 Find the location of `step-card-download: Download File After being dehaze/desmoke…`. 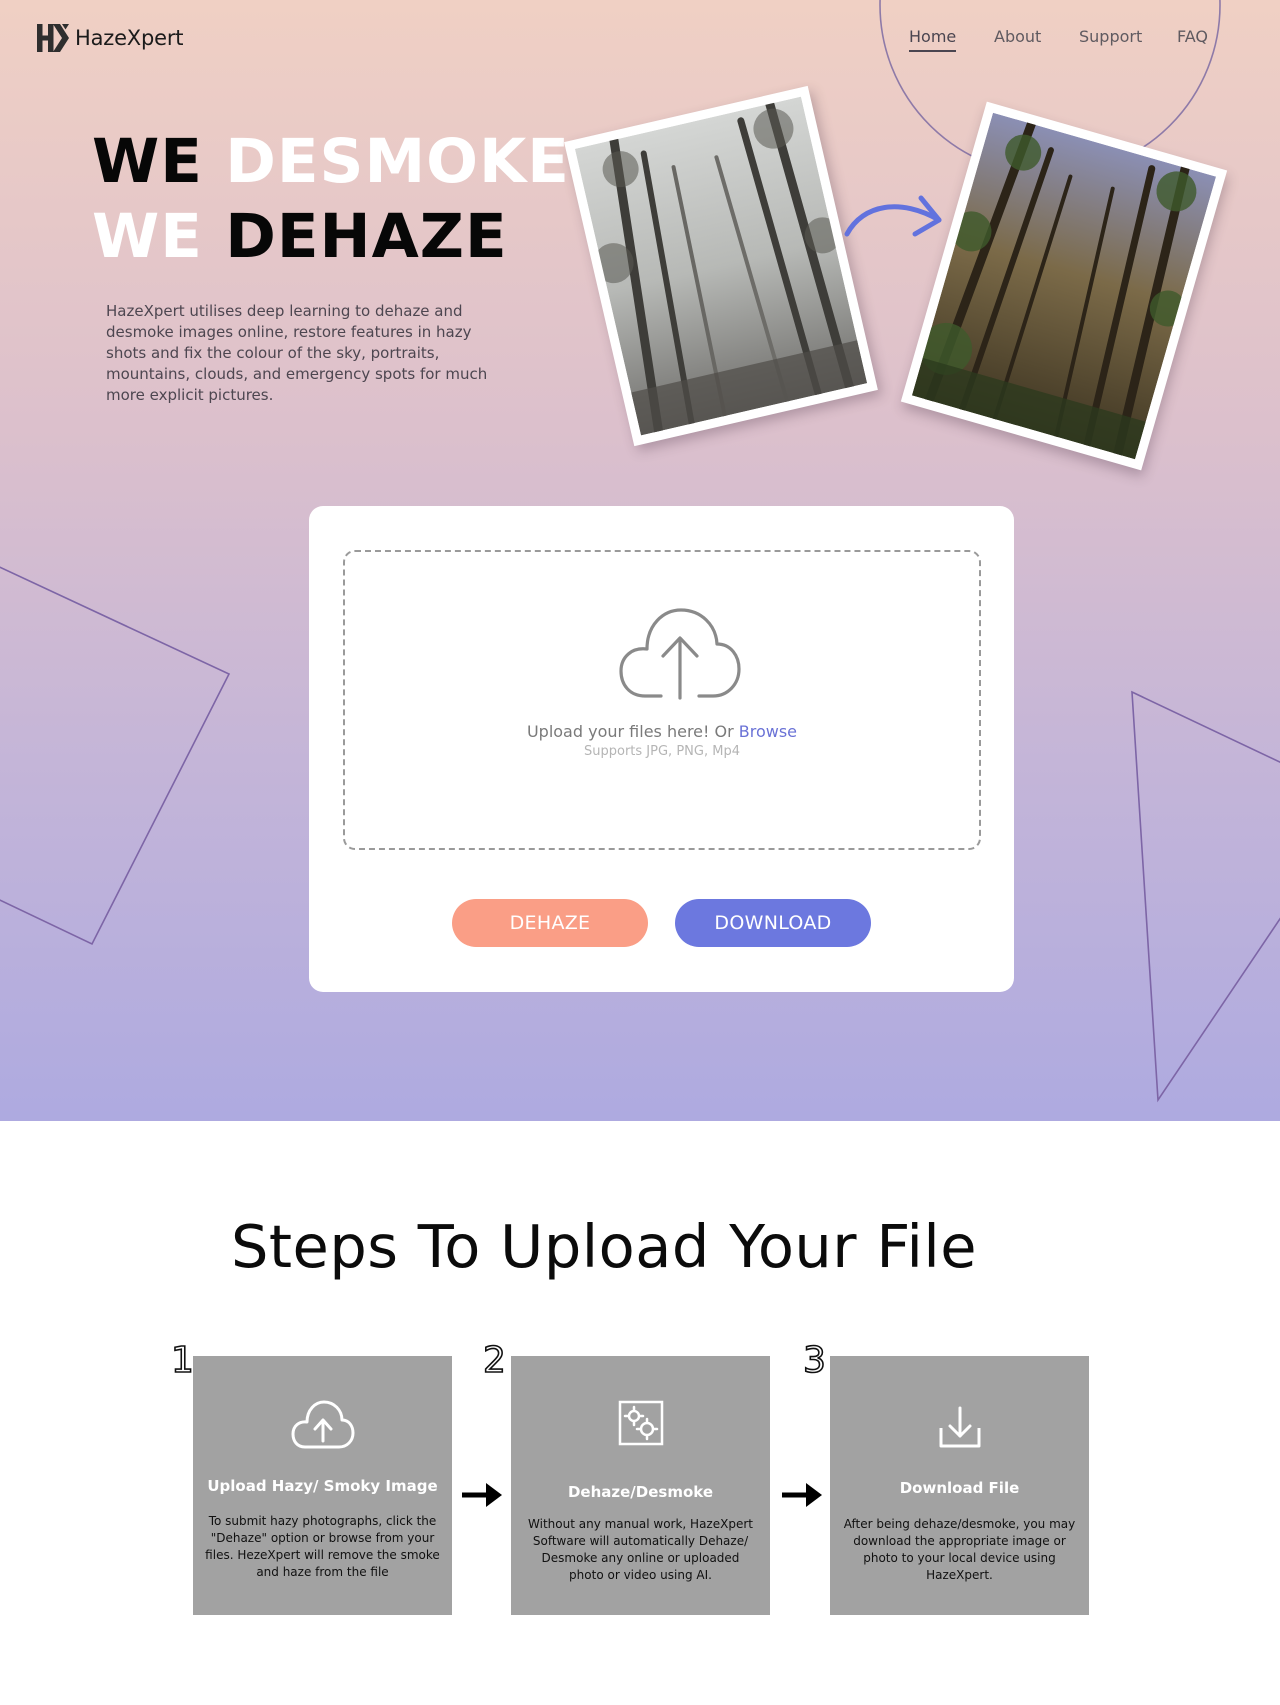

step-card-download: Download File After being dehaze/desmoke… is located at coordinates (959, 1485).